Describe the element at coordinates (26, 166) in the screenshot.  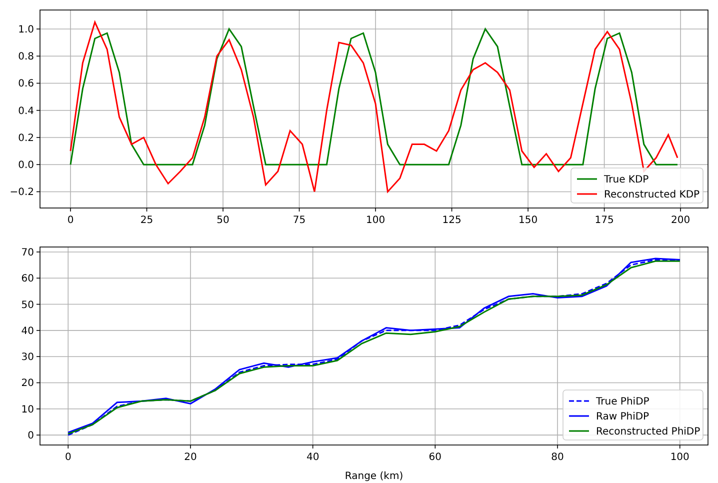
I see `tick-label: 0.0` at that location.